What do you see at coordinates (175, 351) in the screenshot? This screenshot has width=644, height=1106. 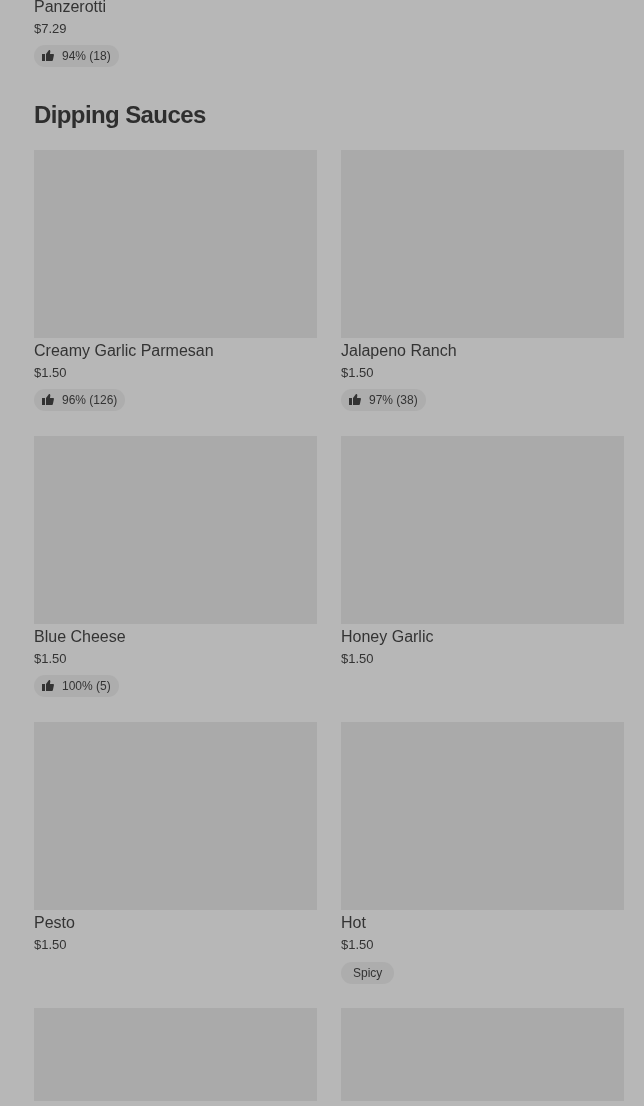 I see `item-name: Creamy Garlic Parmesan` at bounding box center [175, 351].